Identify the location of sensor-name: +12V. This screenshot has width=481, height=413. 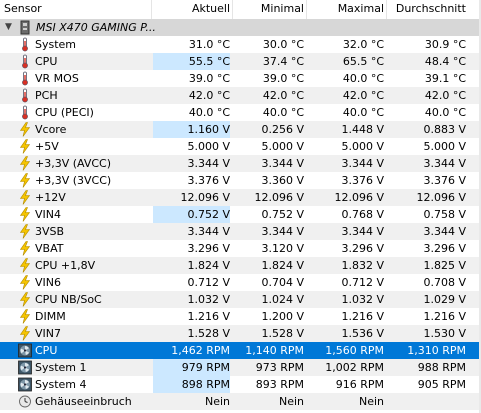
(50, 197).